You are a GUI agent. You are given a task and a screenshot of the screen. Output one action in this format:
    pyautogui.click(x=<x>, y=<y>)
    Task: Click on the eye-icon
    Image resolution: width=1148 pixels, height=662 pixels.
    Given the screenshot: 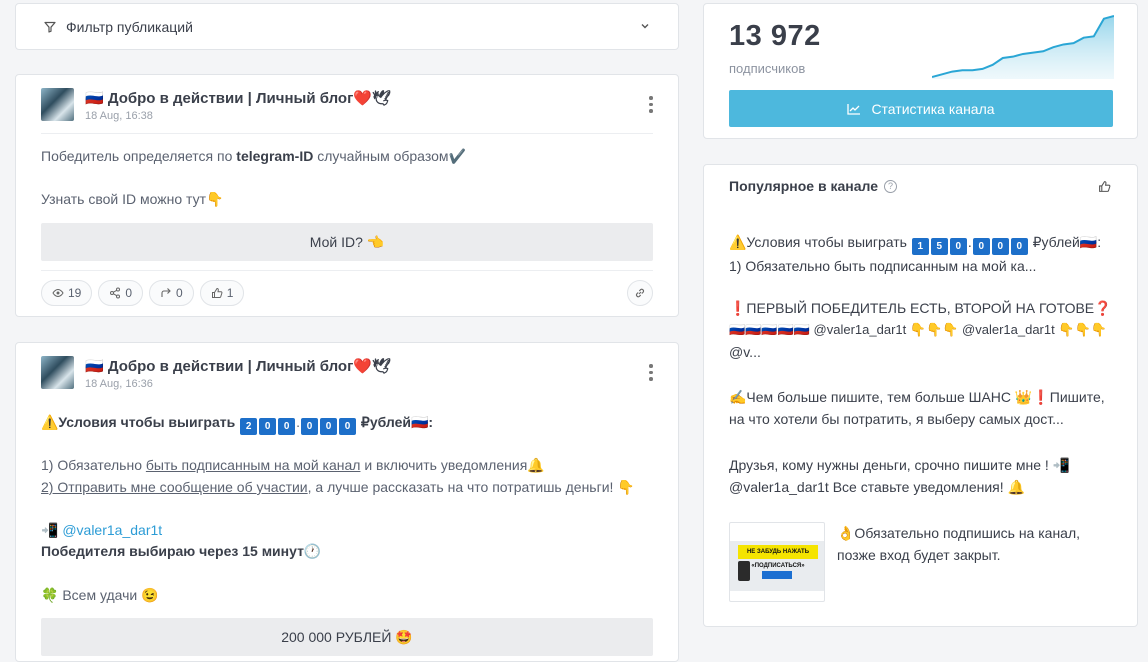 What is the action you would take?
    pyautogui.click(x=58, y=293)
    